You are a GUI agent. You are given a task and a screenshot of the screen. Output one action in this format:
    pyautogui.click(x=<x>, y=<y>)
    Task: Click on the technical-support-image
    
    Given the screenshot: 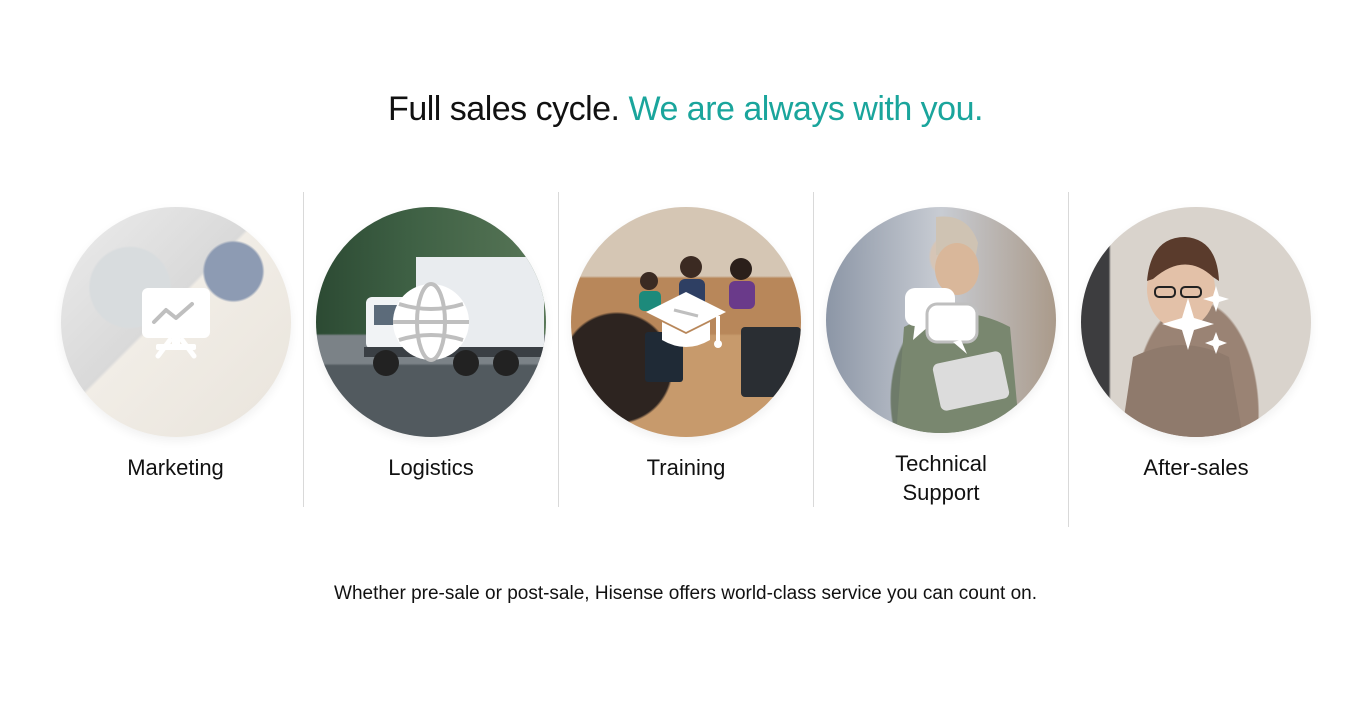 What is the action you would take?
    pyautogui.click(x=941, y=320)
    